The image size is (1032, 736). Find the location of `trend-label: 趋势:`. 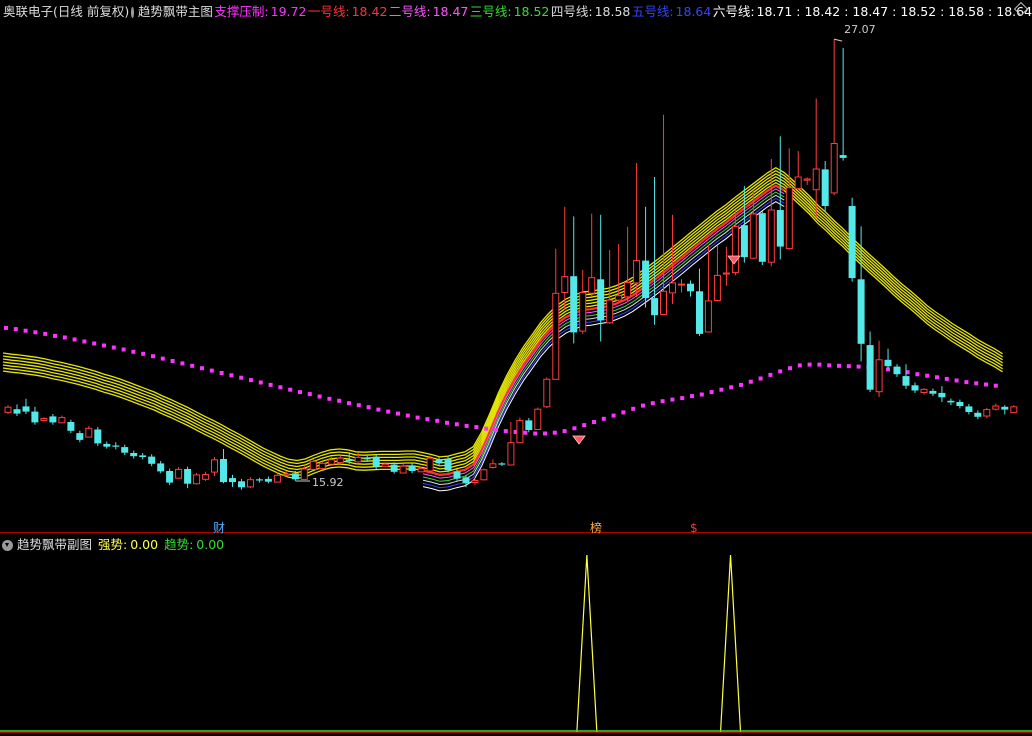

trend-label: 趋势: is located at coordinates (179, 544).